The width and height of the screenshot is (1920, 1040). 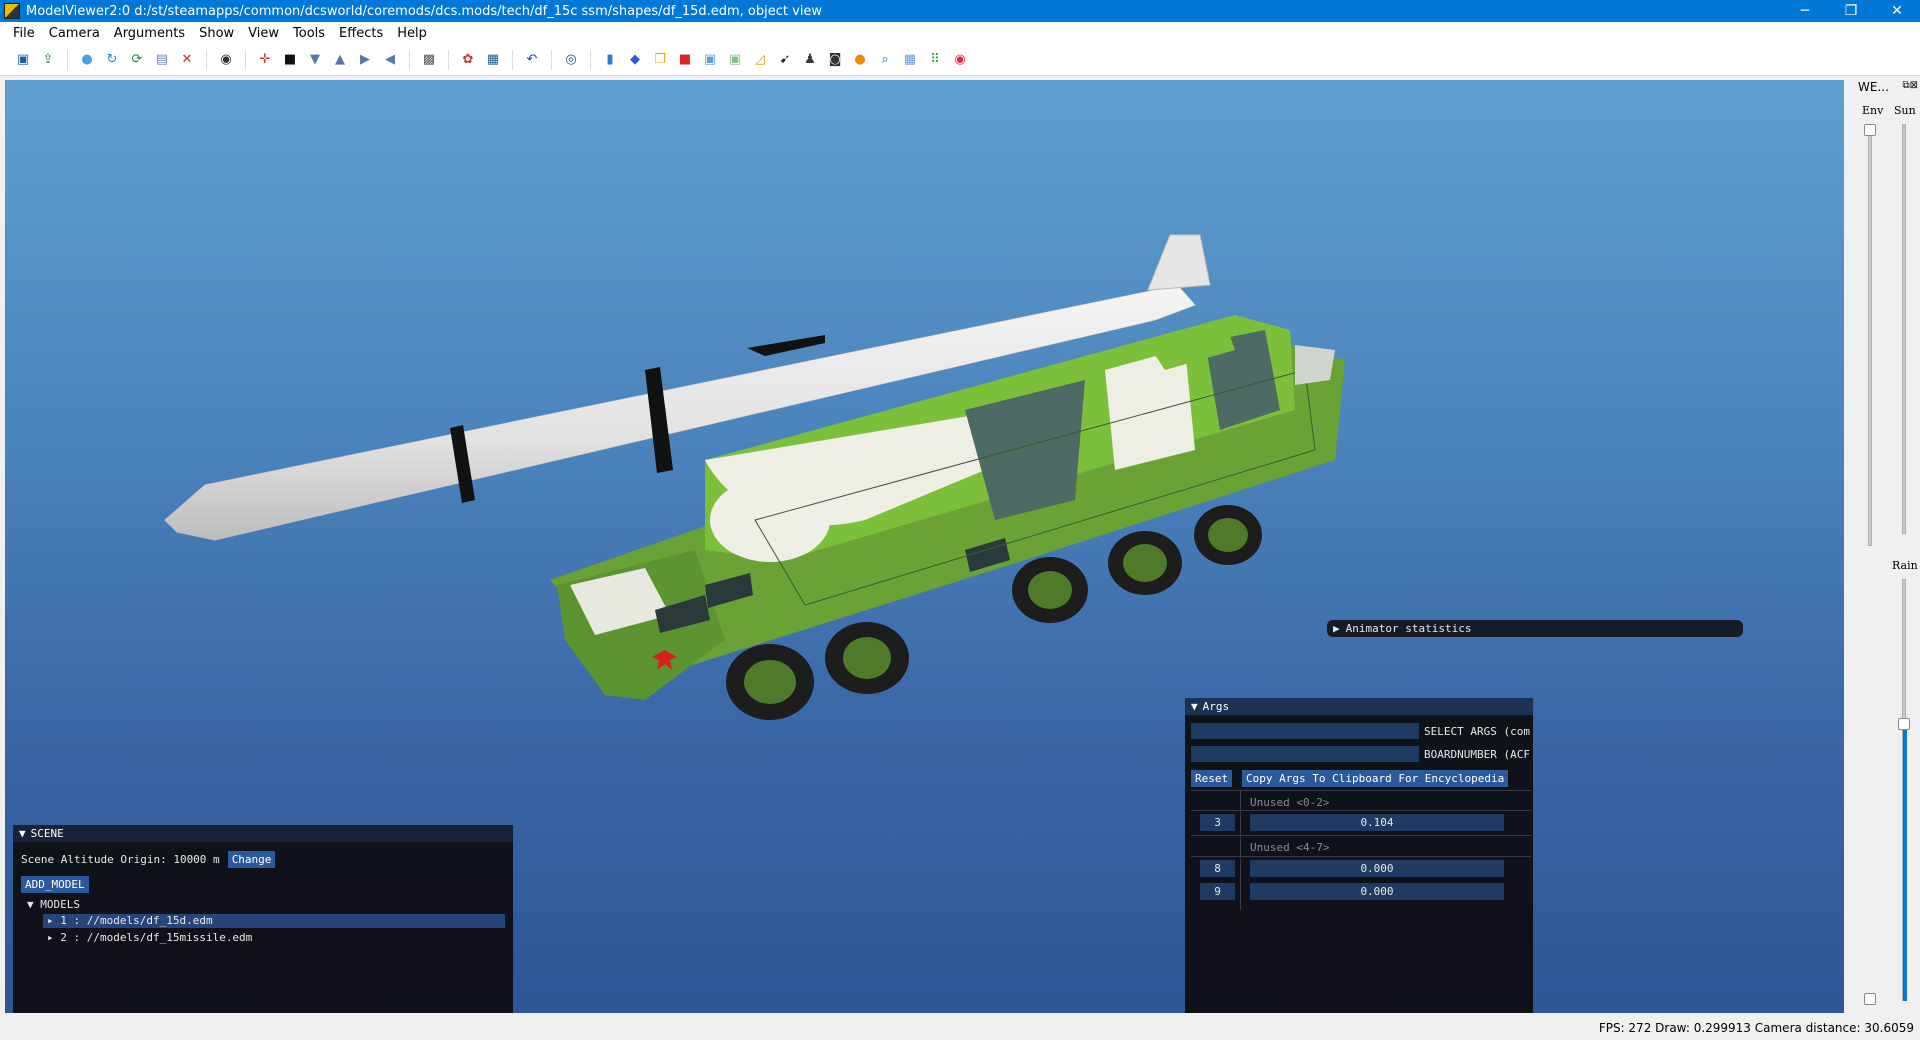 What do you see at coordinates (571, 60) in the screenshot?
I see `camera-icon: ◎` at bounding box center [571, 60].